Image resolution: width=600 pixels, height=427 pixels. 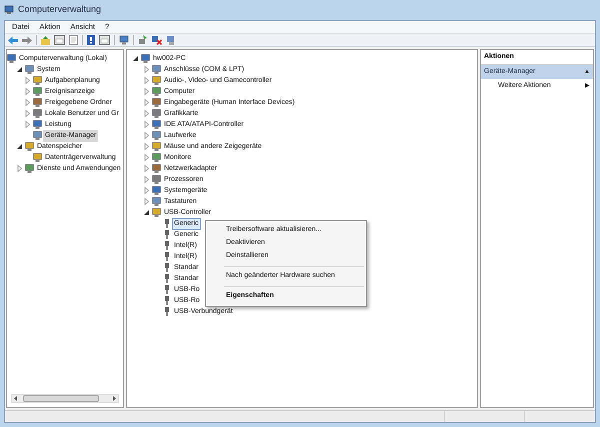 What do you see at coordinates (15, 398) in the screenshot?
I see `scroll-left-icon` at bounding box center [15, 398].